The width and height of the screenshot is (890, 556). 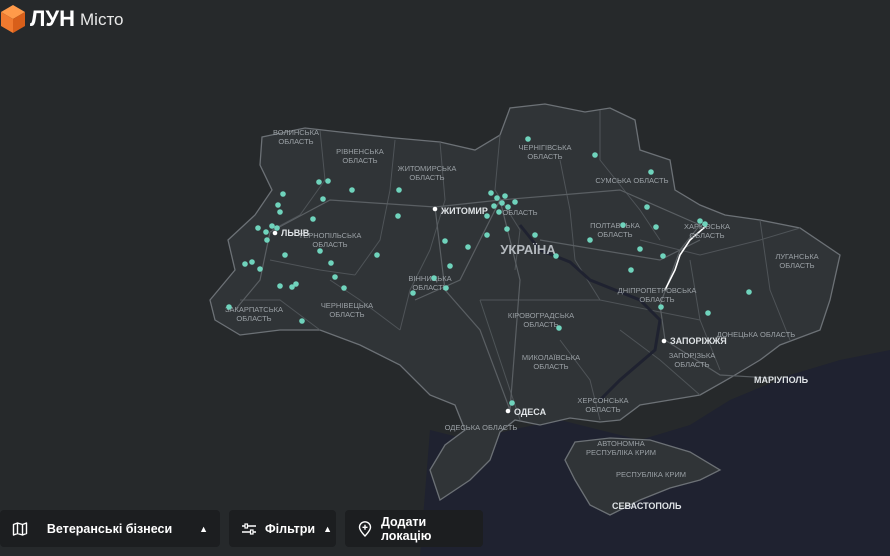 I want to click on sliders-icon, so click(x=249, y=529).